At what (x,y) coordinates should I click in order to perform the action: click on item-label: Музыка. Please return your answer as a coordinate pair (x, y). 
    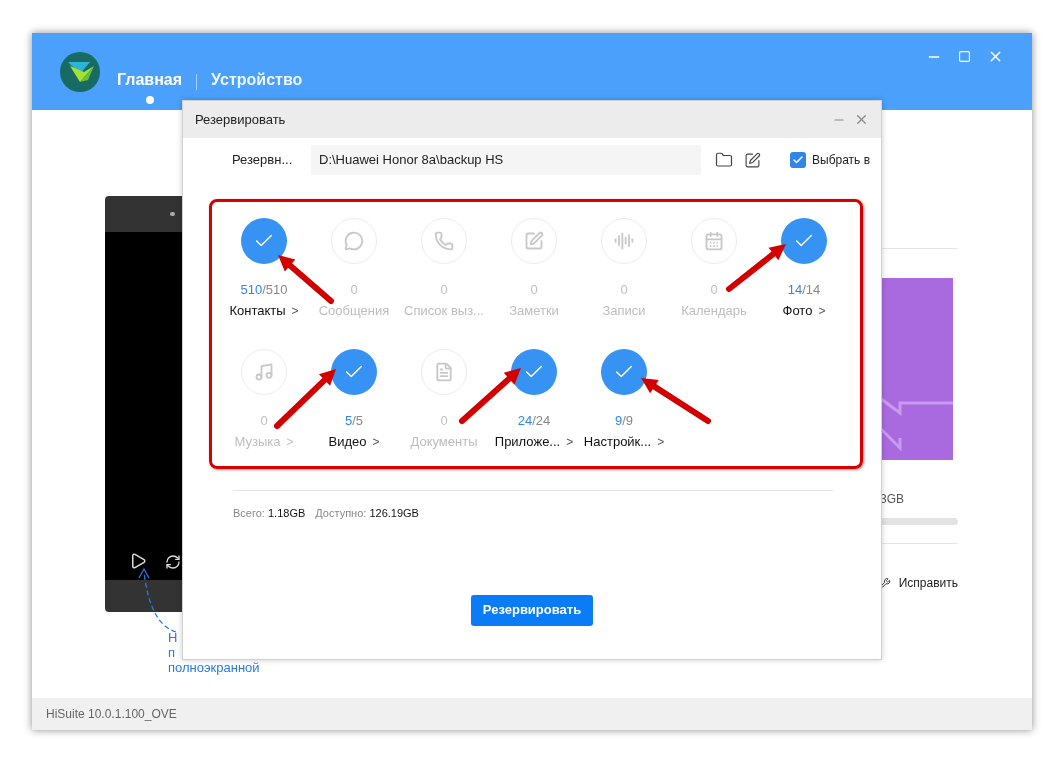
    Looking at the image, I should click on (257, 442).